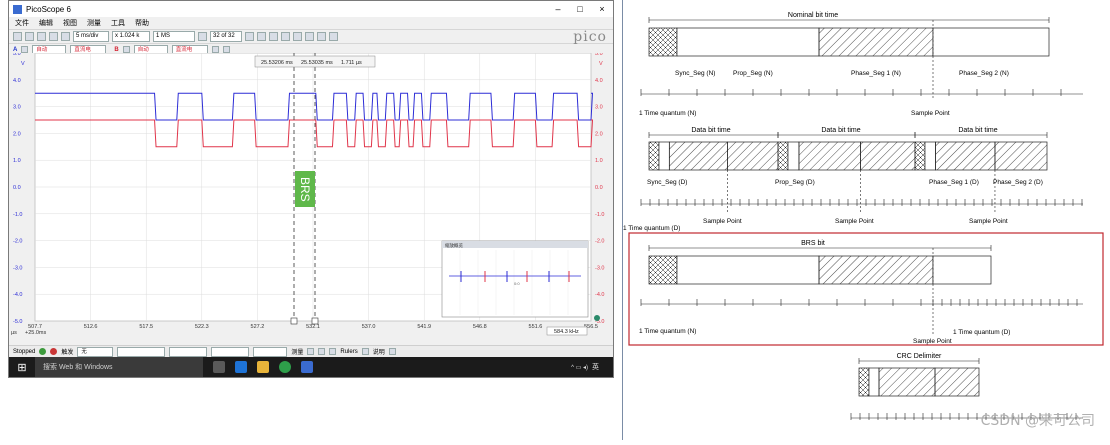 Image resolution: width=1110 pixels, height=445 pixels. Describe the element at coordinates (215, 49) in the screenshot. I see `channel-b-extra-icon` at that location.